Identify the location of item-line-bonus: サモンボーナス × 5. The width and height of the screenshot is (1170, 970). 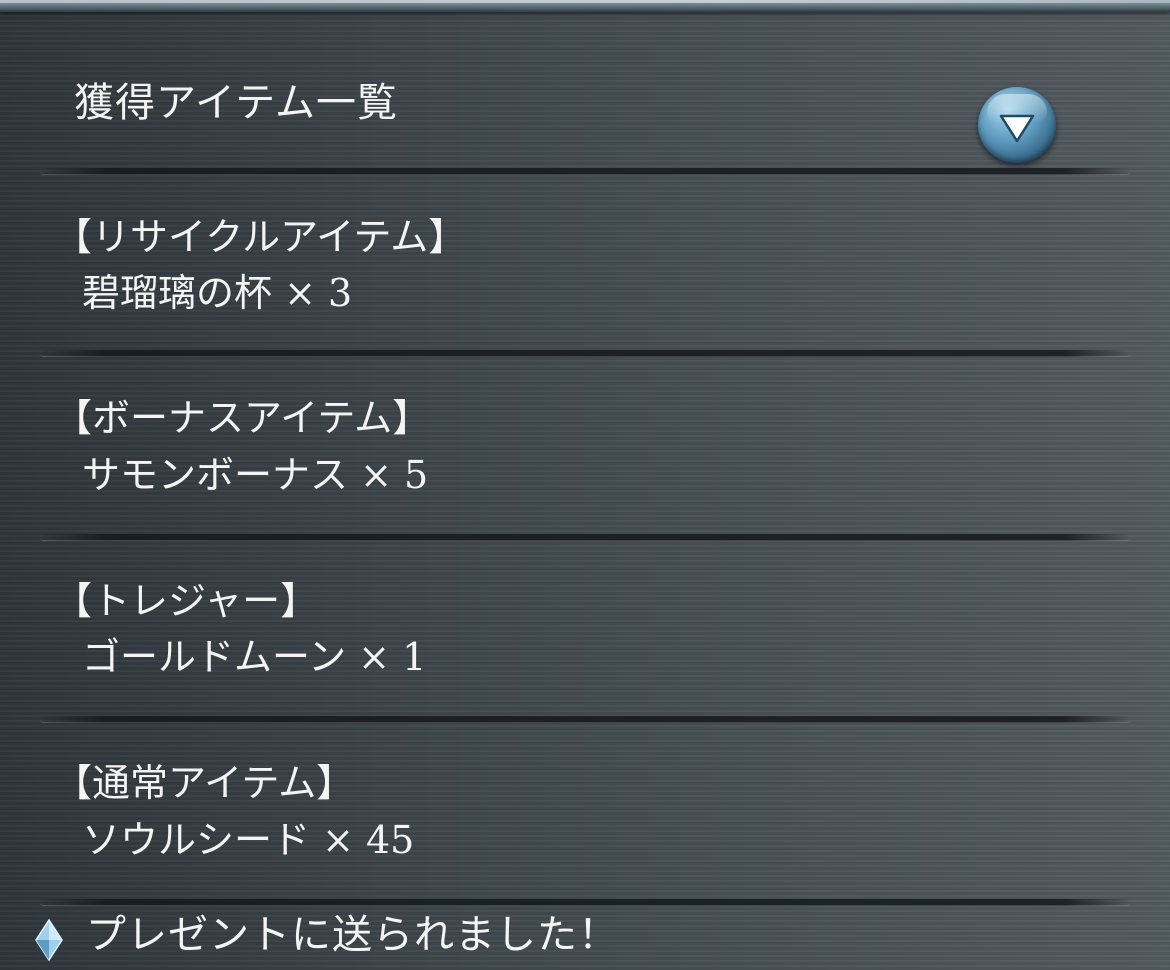
(255, 475).